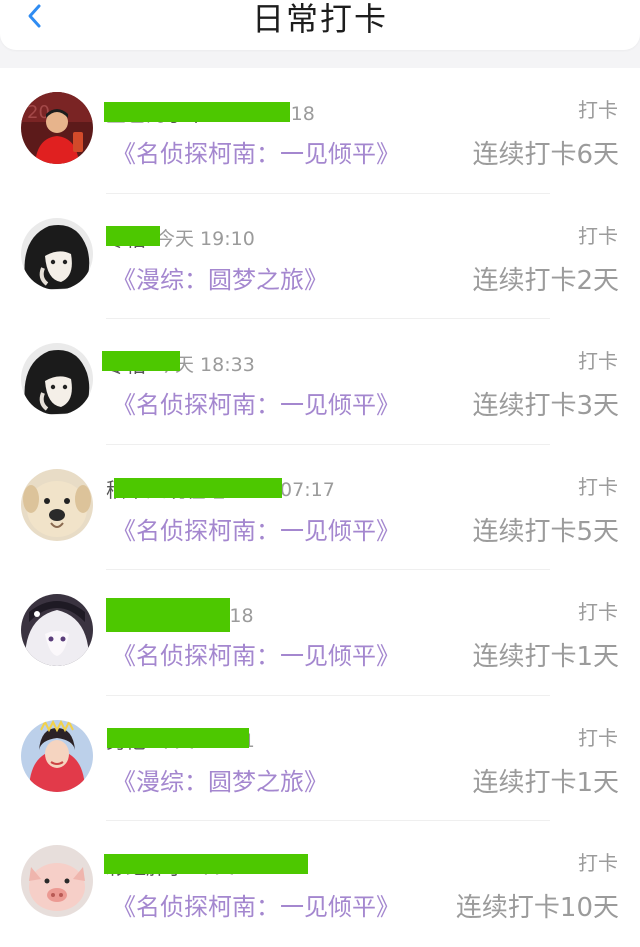 This screenshot has height=947, width=640. I want to click on avatar-costume, so click(57, 755).